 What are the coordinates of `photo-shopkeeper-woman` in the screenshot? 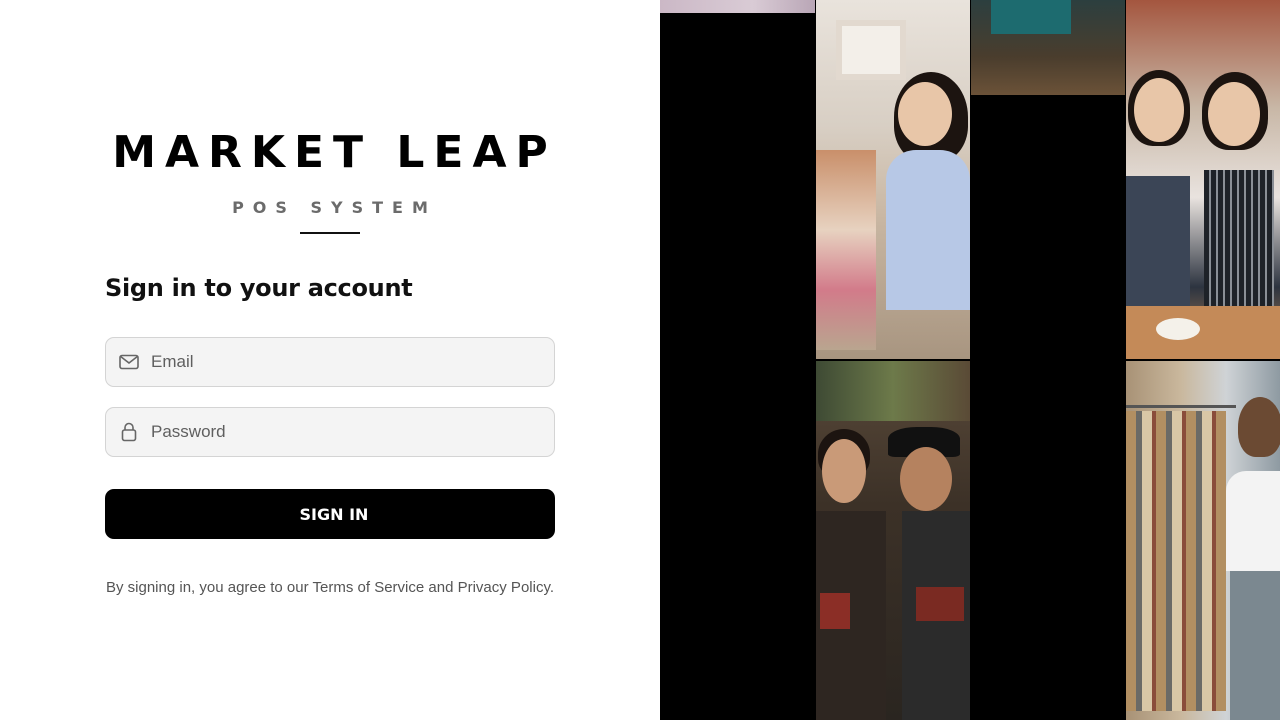 It's located at (893, 179).